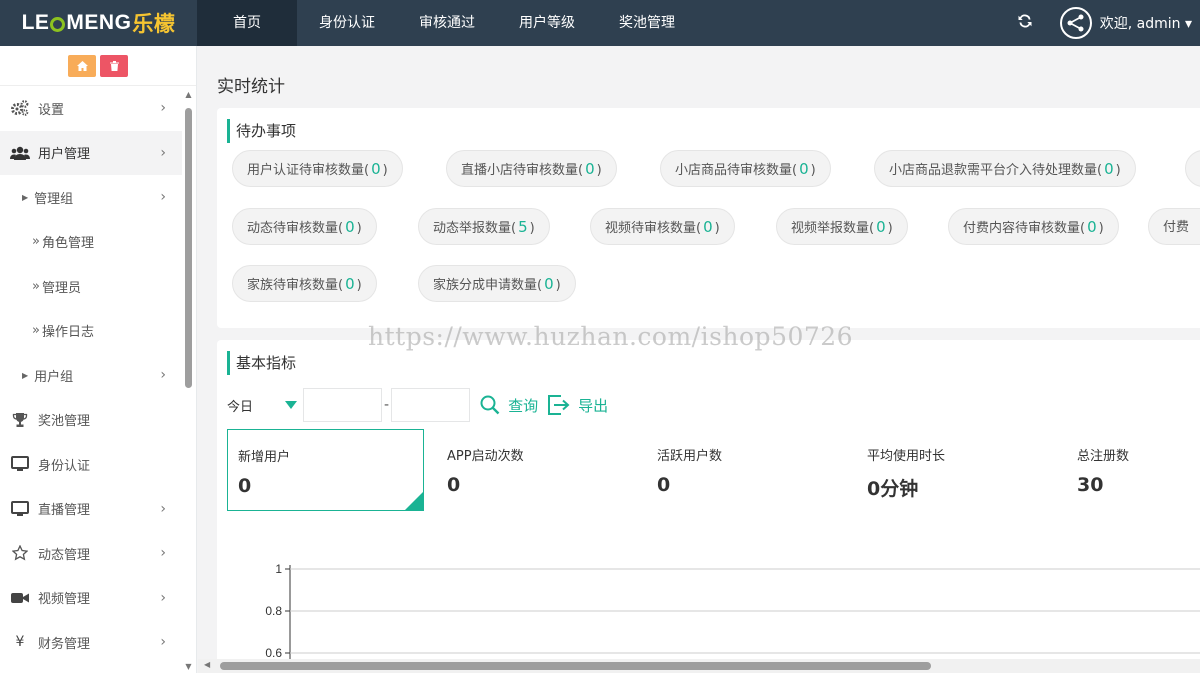 The image size is (1200, 673). I want to click on todo-pill: 家族待审核数量(0), so click(304, 283).